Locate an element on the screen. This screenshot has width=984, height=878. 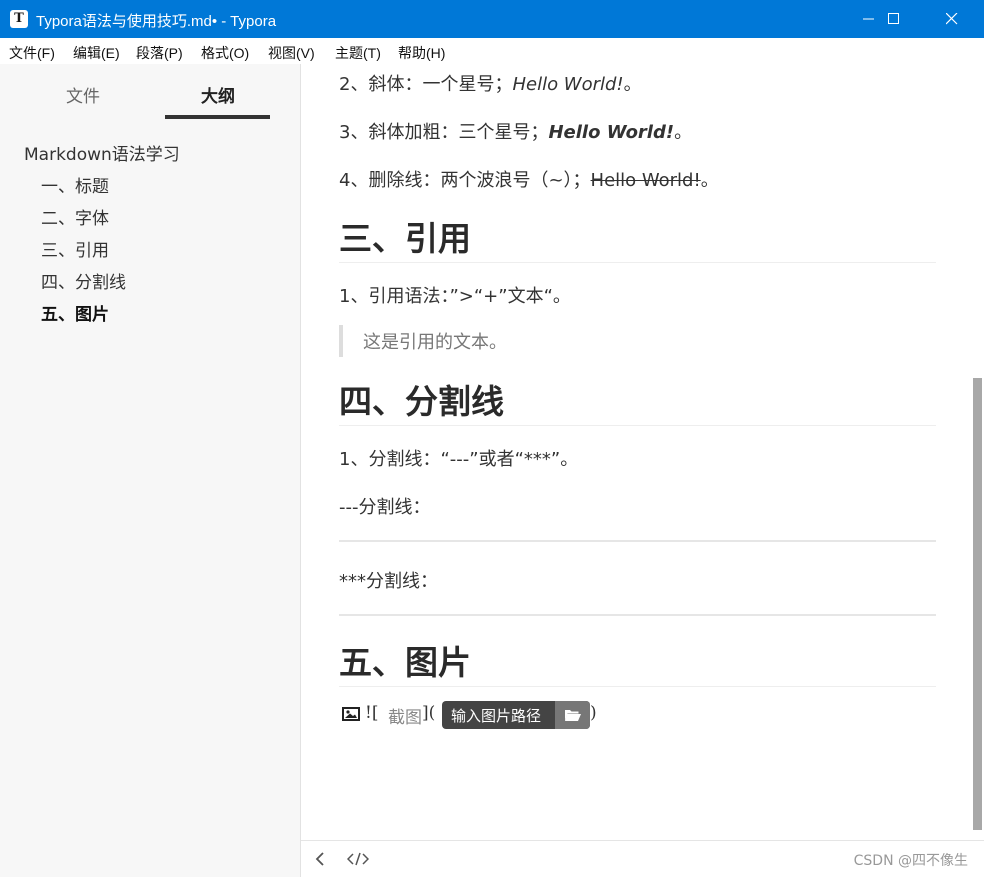
divider-star is located at coordinates (637, 615).